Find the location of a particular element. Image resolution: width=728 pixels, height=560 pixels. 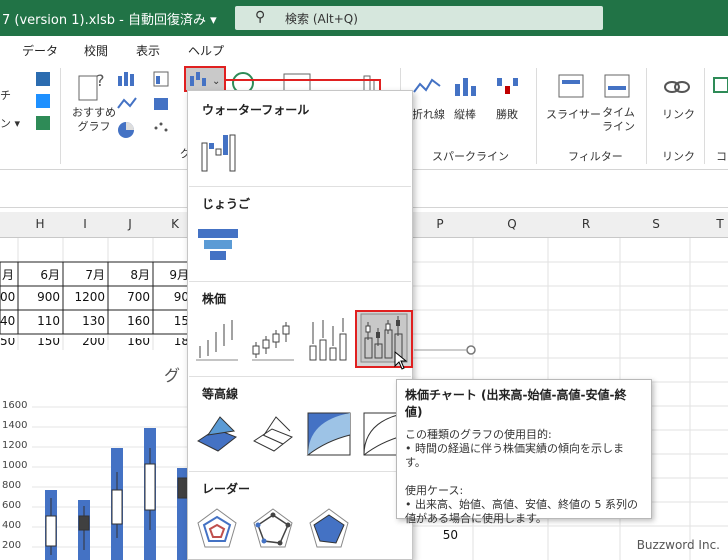

waterfall-thumb is located at coordinates (219, 152).